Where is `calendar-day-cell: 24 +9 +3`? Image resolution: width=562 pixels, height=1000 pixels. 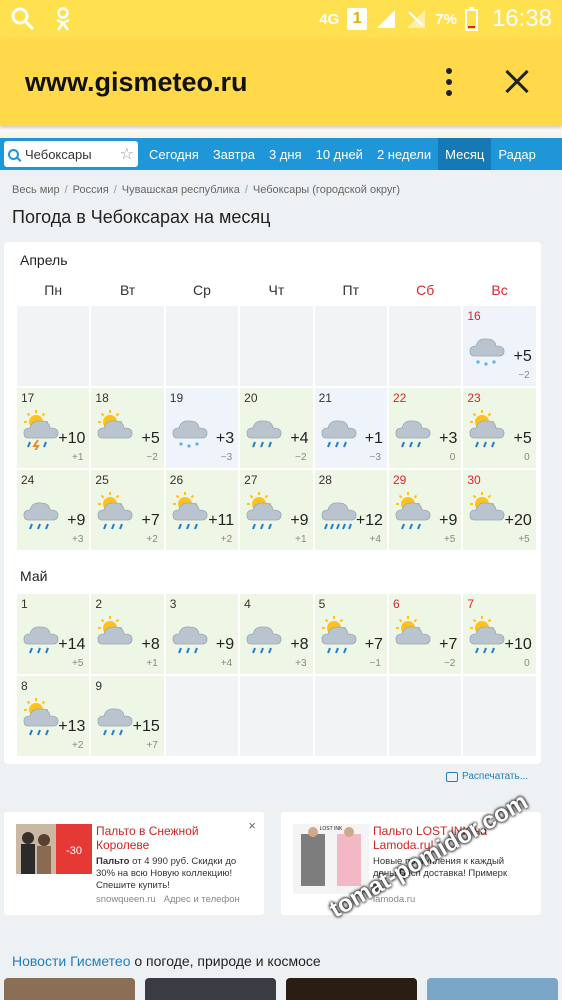 calendar-day-cell: 24 +9 +3 is located at coordinates (53, 510).